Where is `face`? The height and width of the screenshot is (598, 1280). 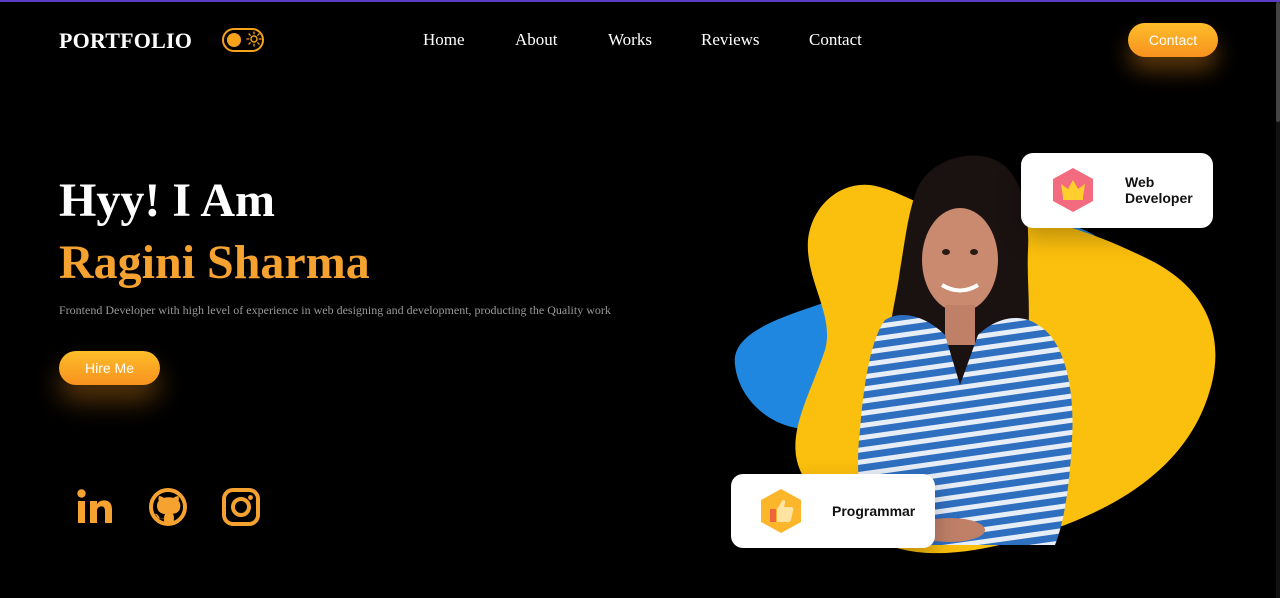
face is located at coordinates (960, 260).